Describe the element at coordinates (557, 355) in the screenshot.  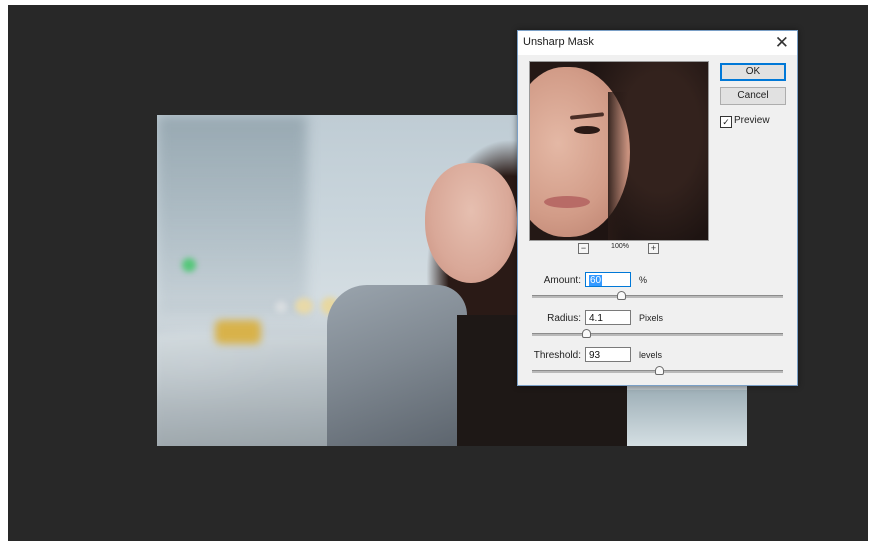
I see `threshold-label: Threshold:` at that location.